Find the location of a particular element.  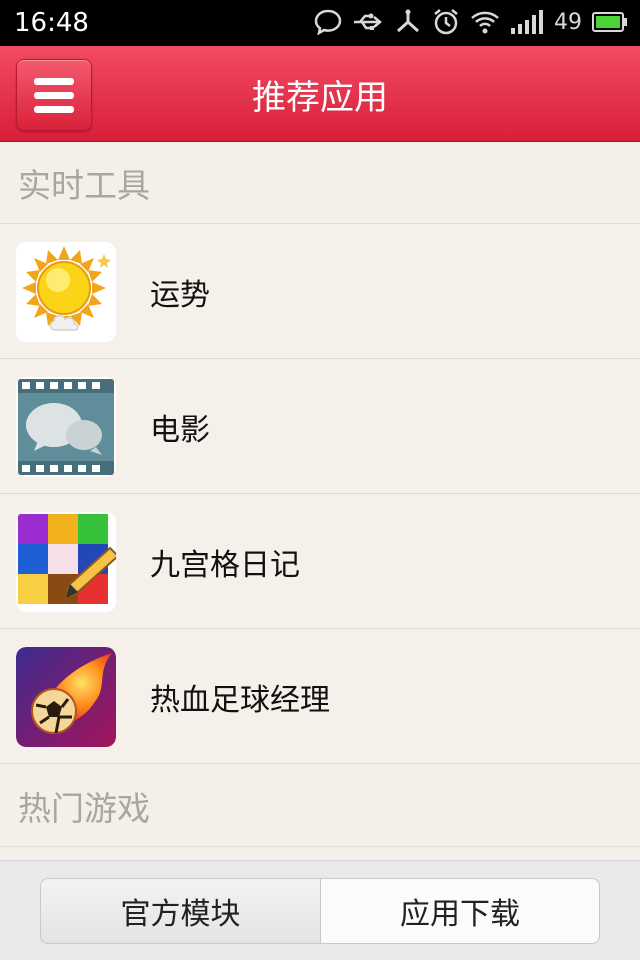

app-label: 运势 is located at coordinates (180, 295).